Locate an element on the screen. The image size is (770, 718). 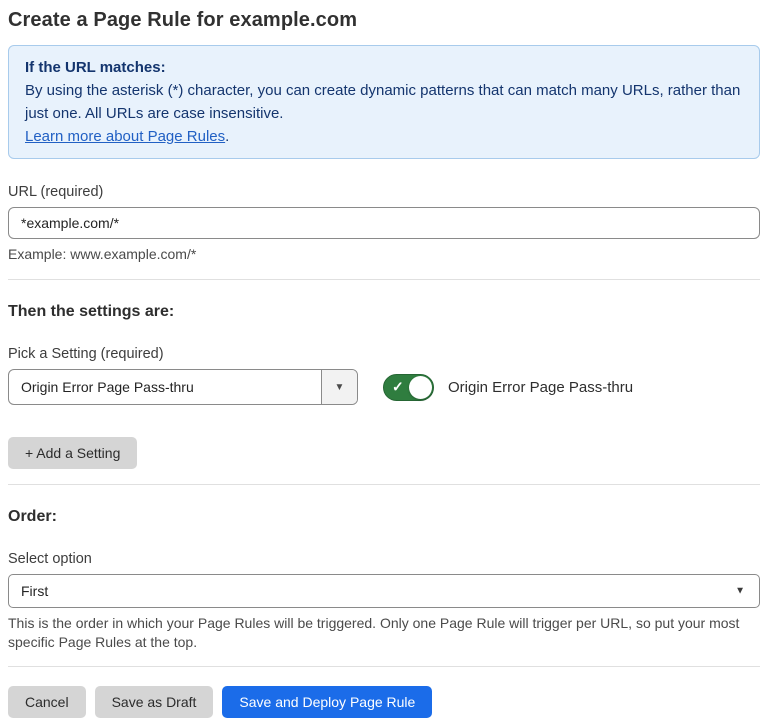
order-select-value: First is located at coordinates (35, 591).